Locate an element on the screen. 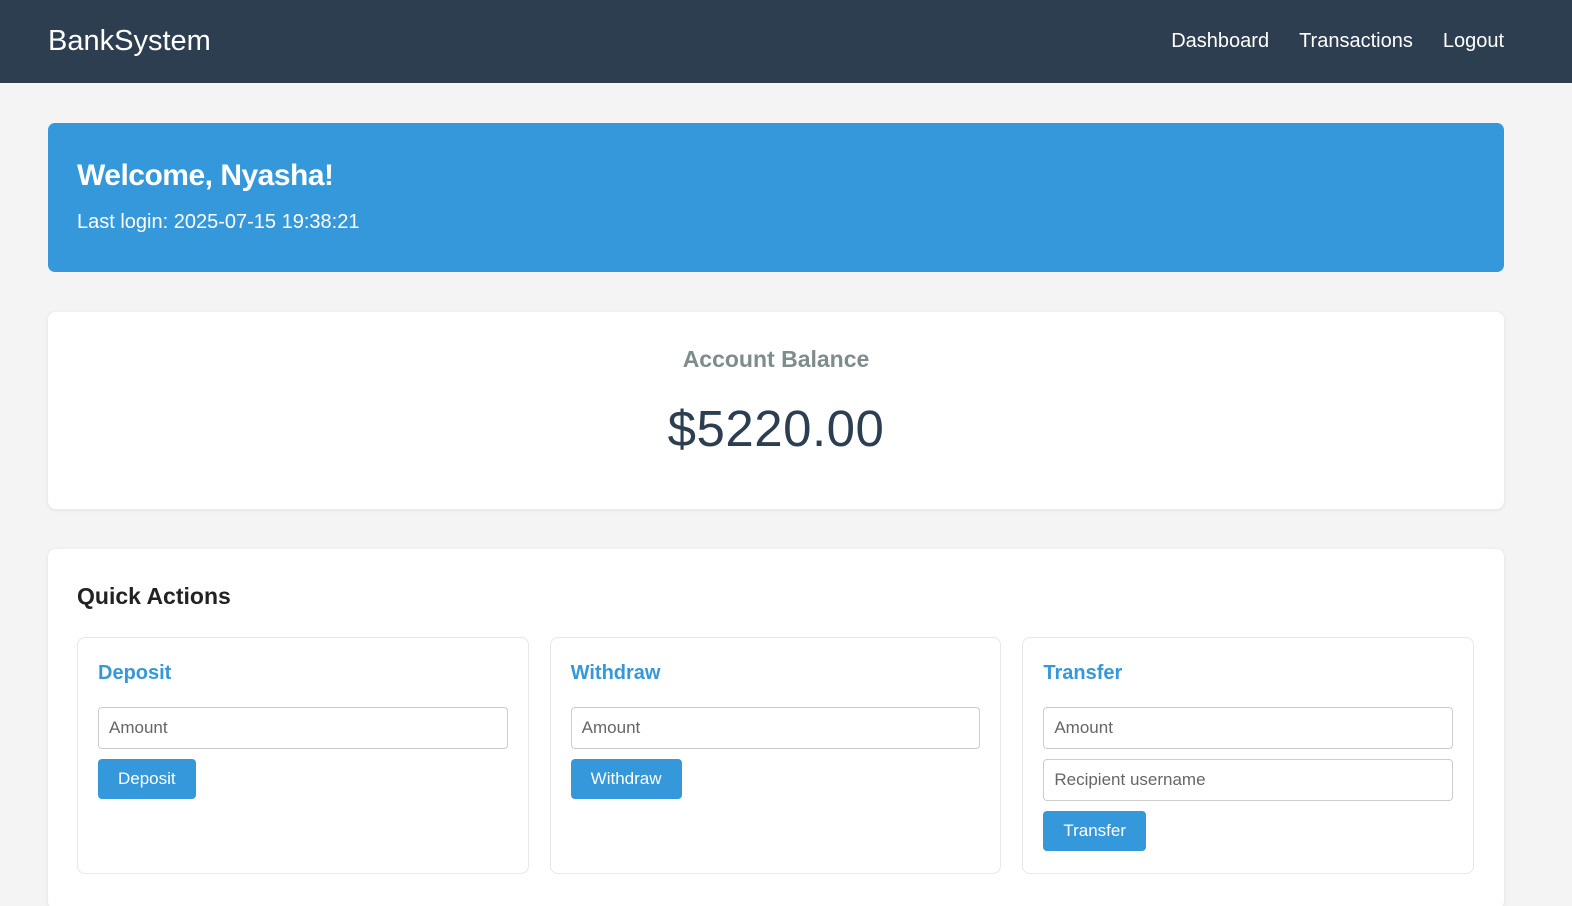 The width and height of the screenshot is (1572, 906). deposit-button: Deposit is located at coordinates (147, 779).